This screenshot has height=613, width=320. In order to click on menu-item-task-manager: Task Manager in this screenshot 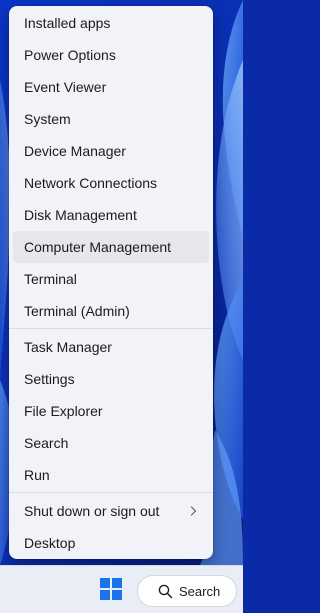, I will do `click(111, 347)`.